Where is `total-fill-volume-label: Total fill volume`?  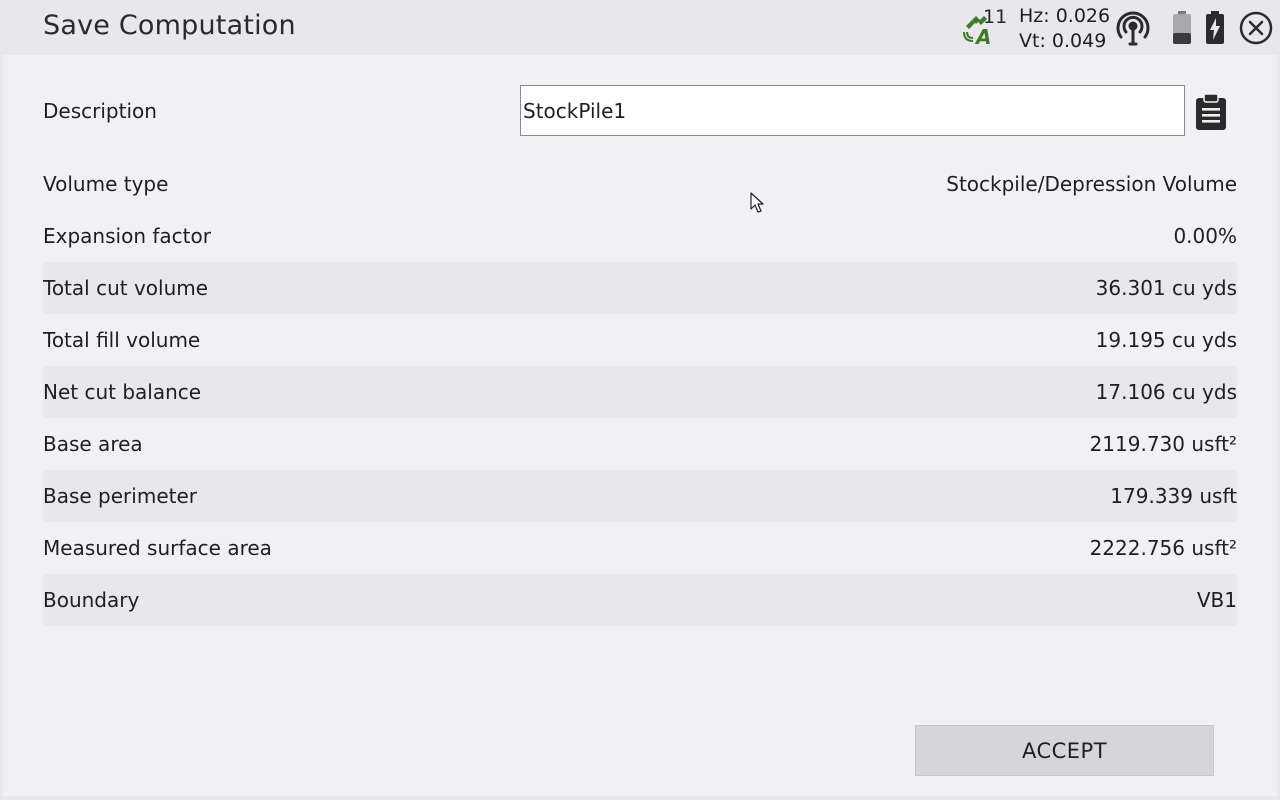 total-fill-volume-label: Total fill volume is located at coordinates (122, 340).